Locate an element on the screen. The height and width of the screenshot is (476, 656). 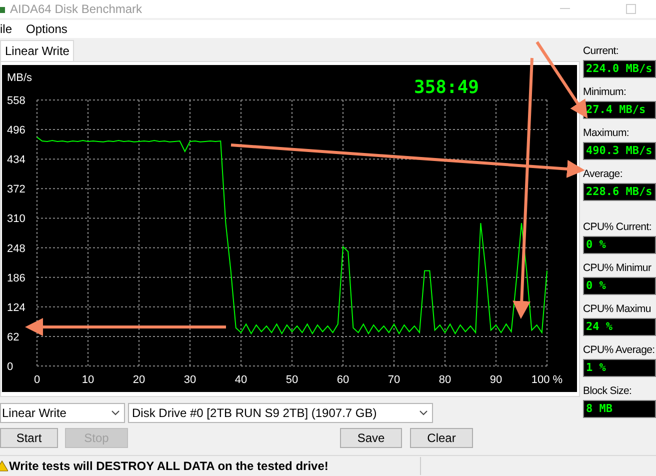
y-axis-label: 558 is located at coordinates (16, 101).